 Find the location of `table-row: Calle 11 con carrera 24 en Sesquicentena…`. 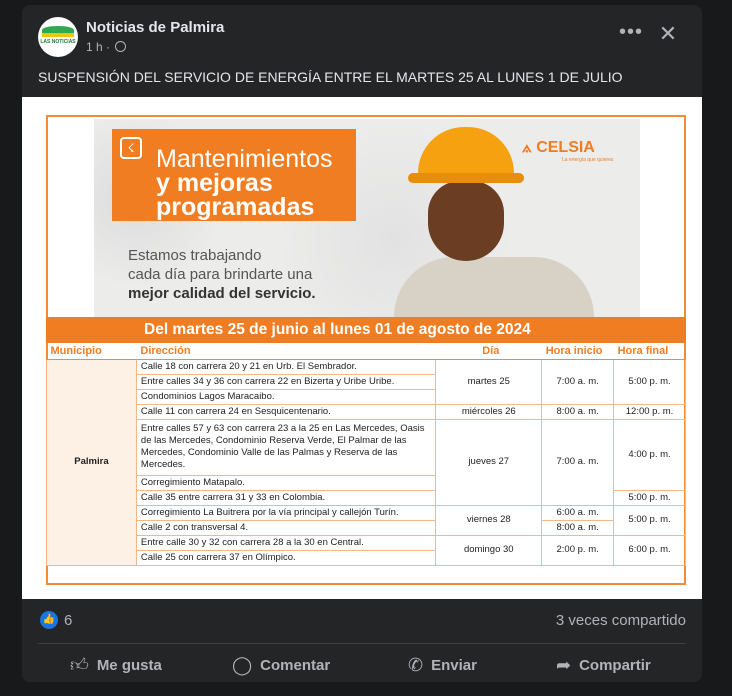

table-row: Calle 11 con carrera 24 en Sesquicentena… is located at coordinates (366, 411).